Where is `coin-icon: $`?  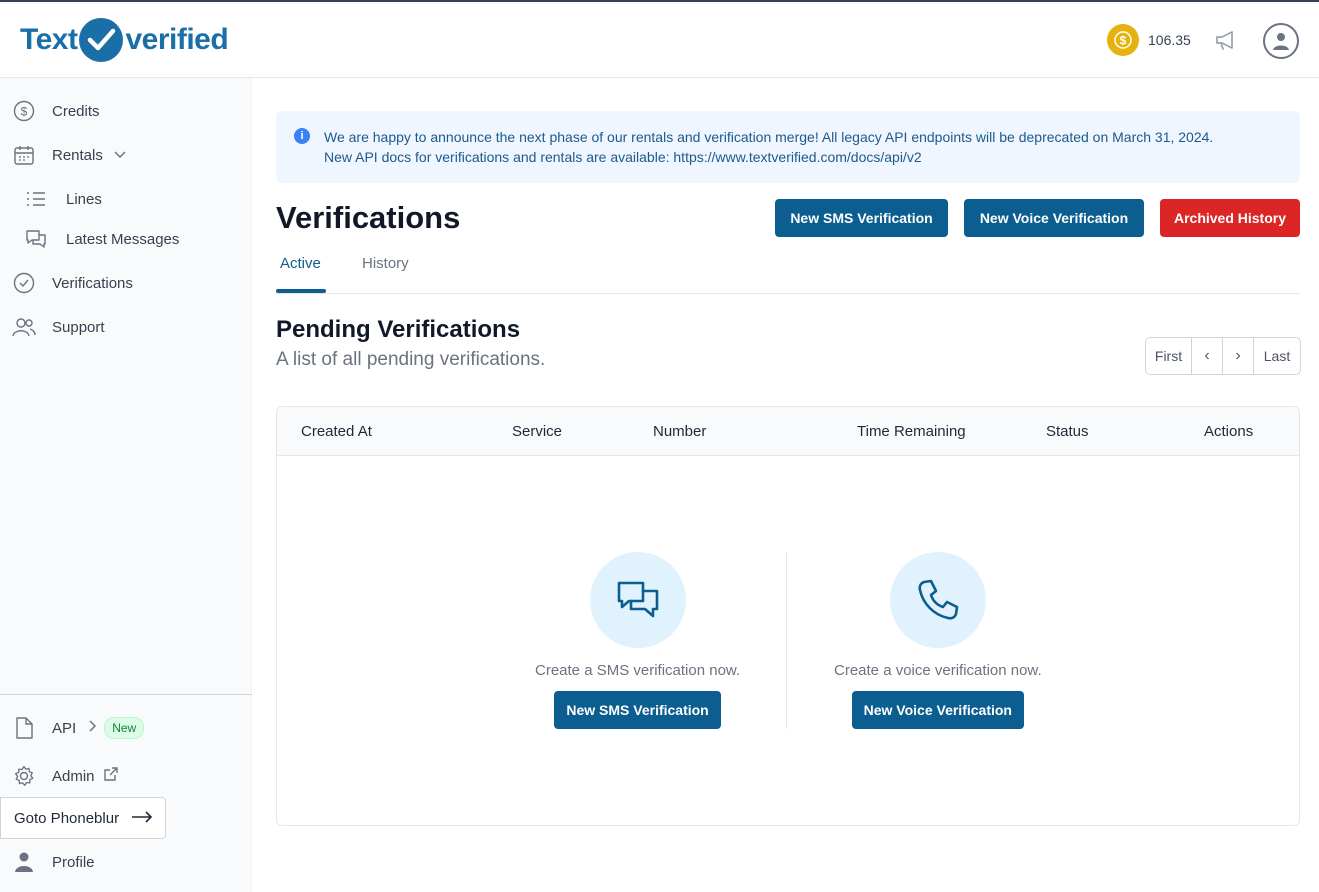
coin-icon: $ is located at coordinates (1123, 40).